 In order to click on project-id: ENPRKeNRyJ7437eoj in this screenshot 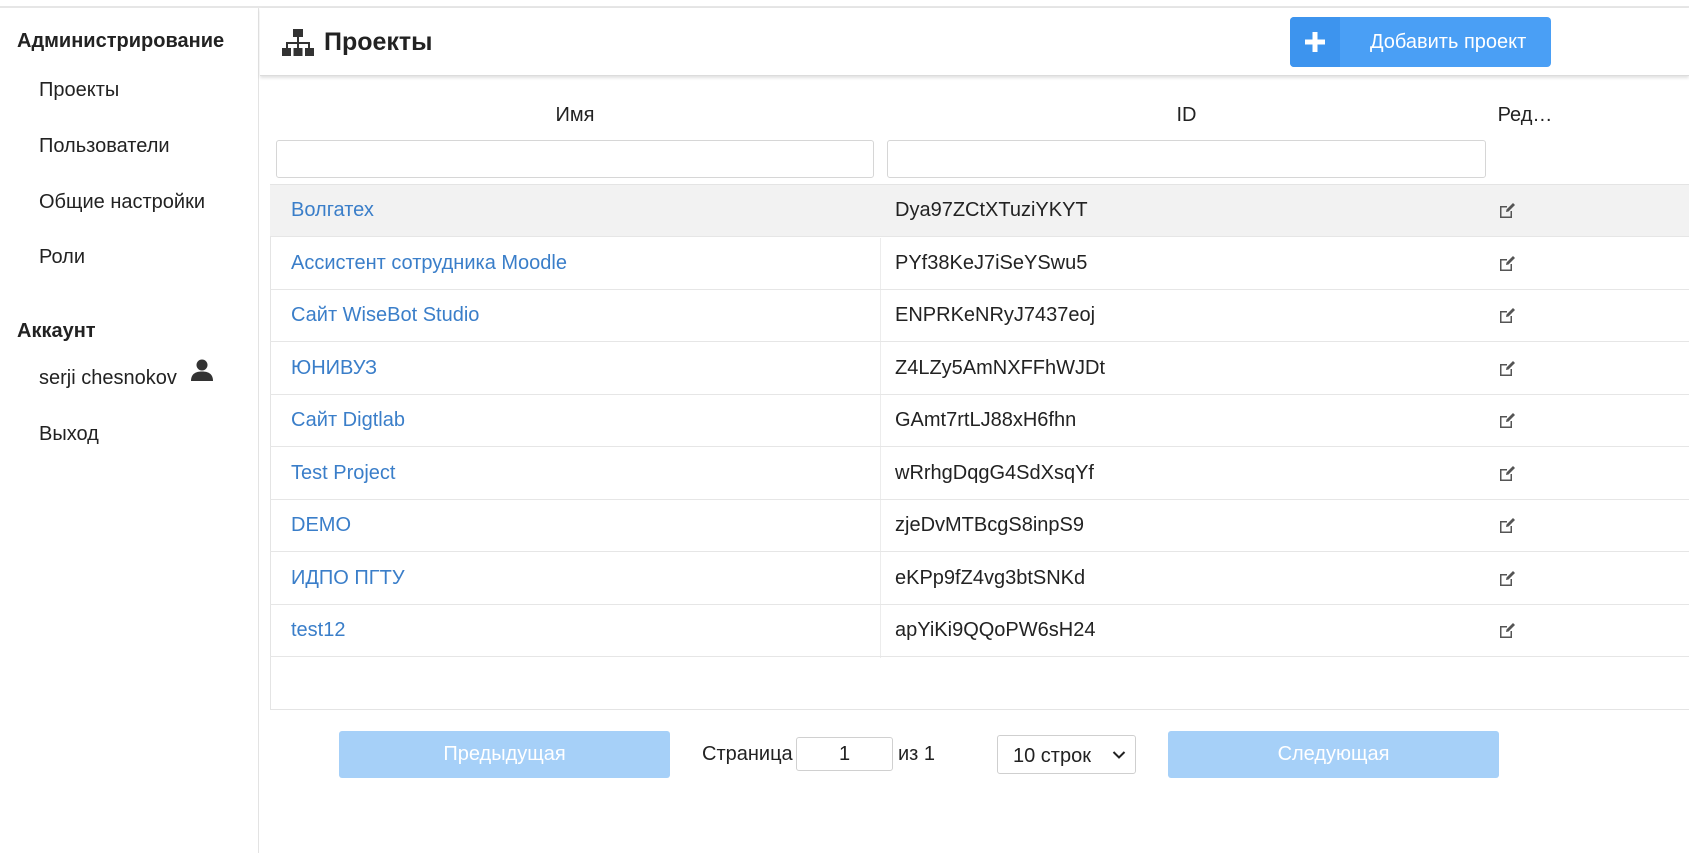, I will do `click(995, 315)`.